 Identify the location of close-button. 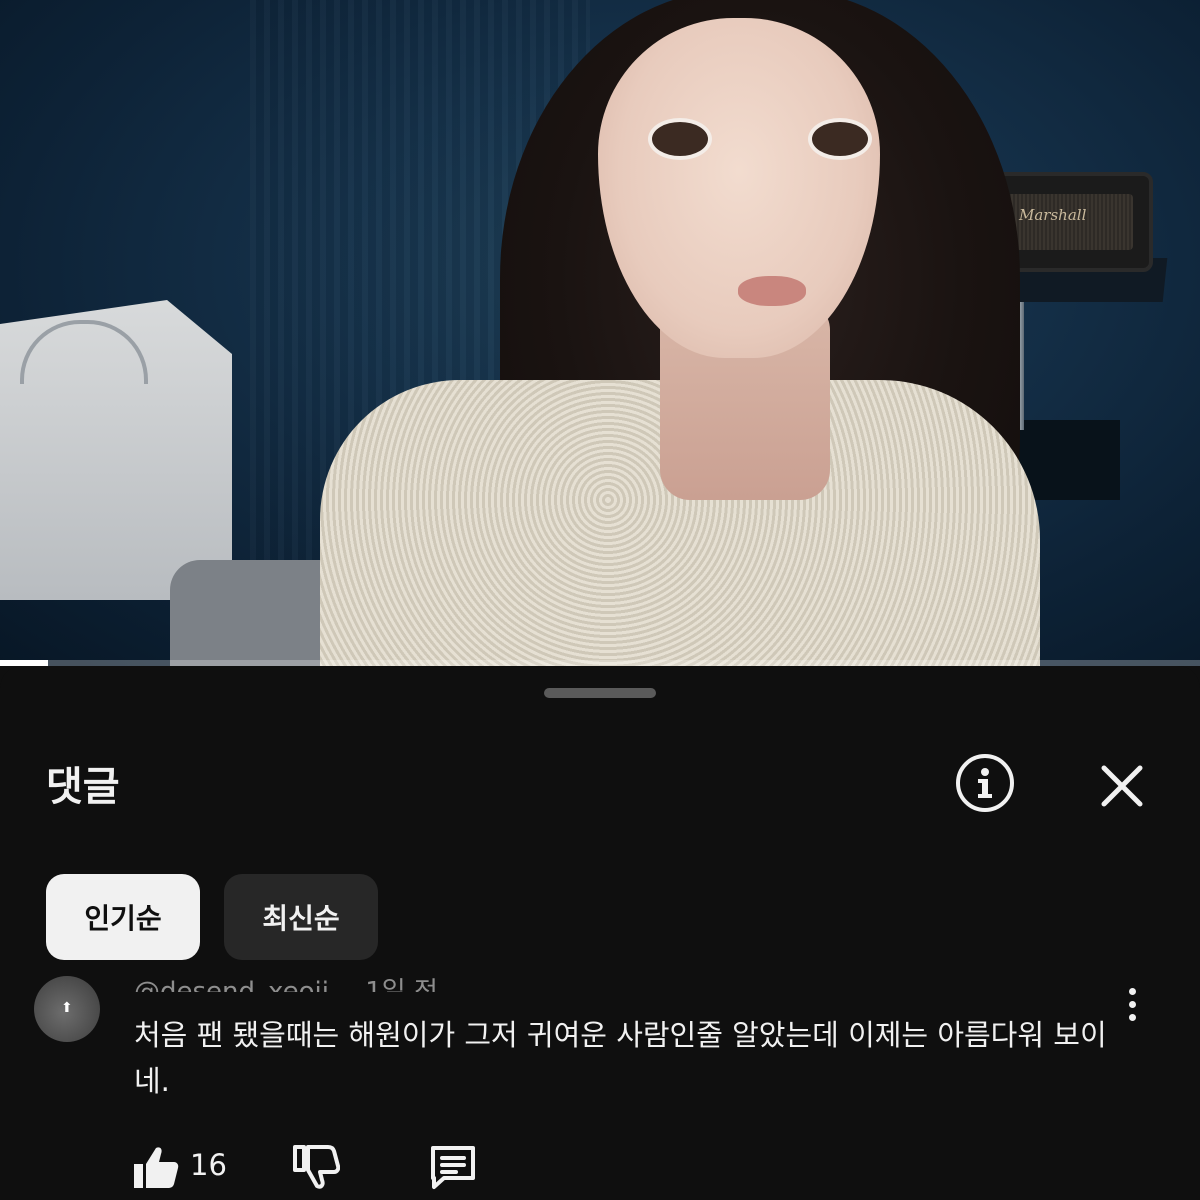
(1122, 786).